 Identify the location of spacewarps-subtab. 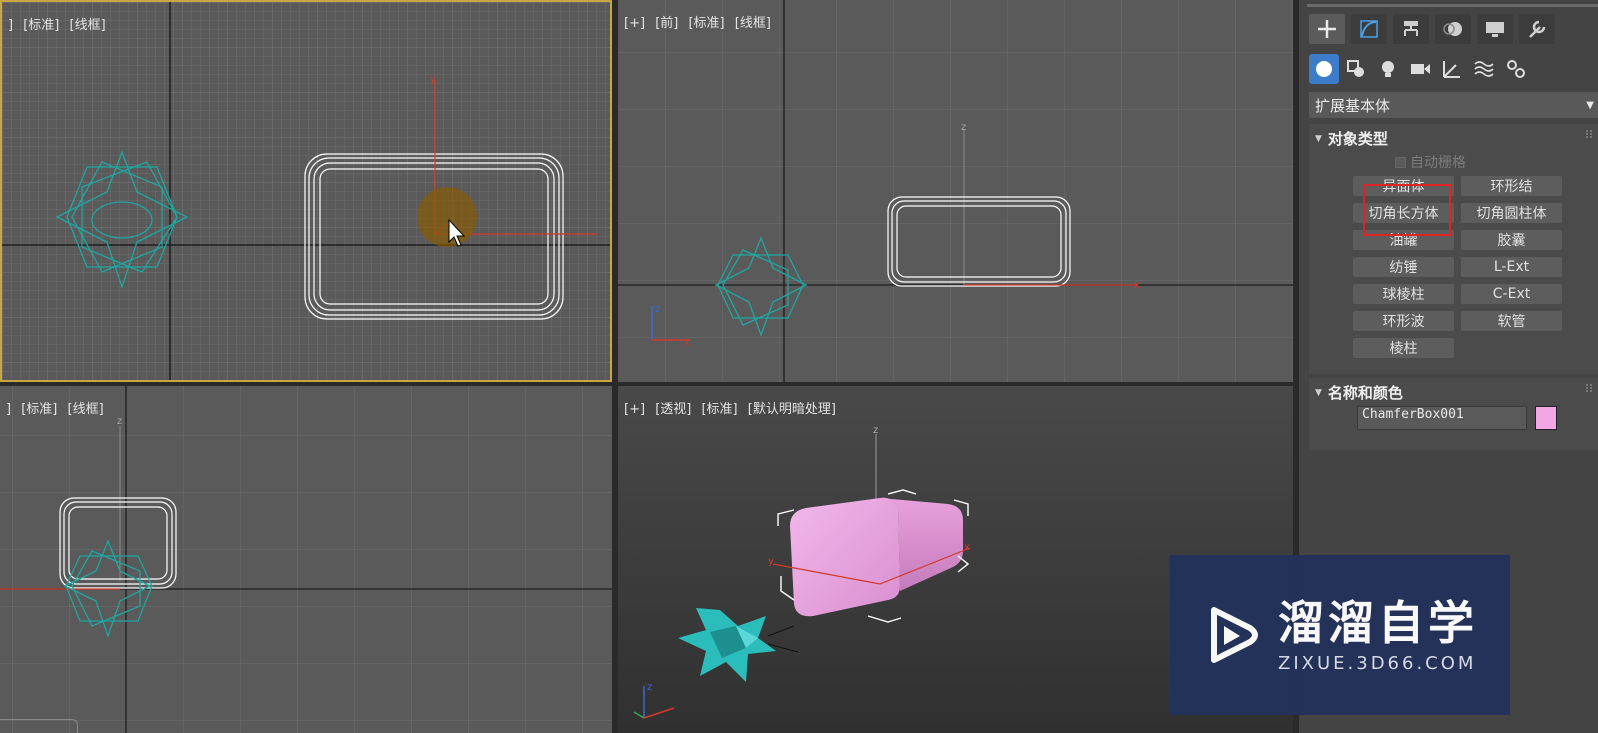
(1484, 69).